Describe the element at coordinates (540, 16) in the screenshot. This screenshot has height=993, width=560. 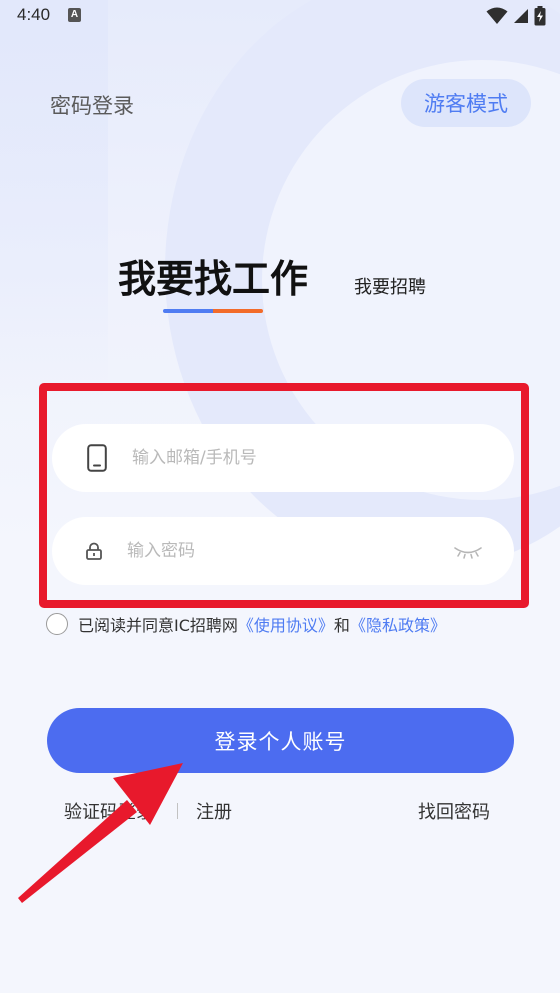
I see `battery-charging-icon` at that location.